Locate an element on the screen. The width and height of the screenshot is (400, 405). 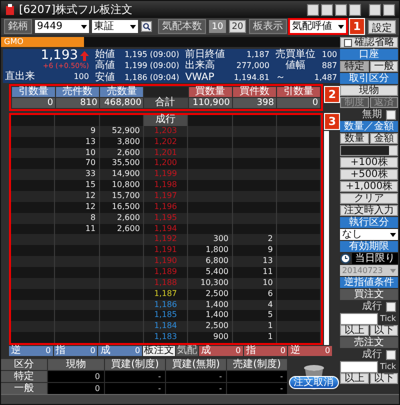
row-header: 特定 is located at coordinates (24, 376).